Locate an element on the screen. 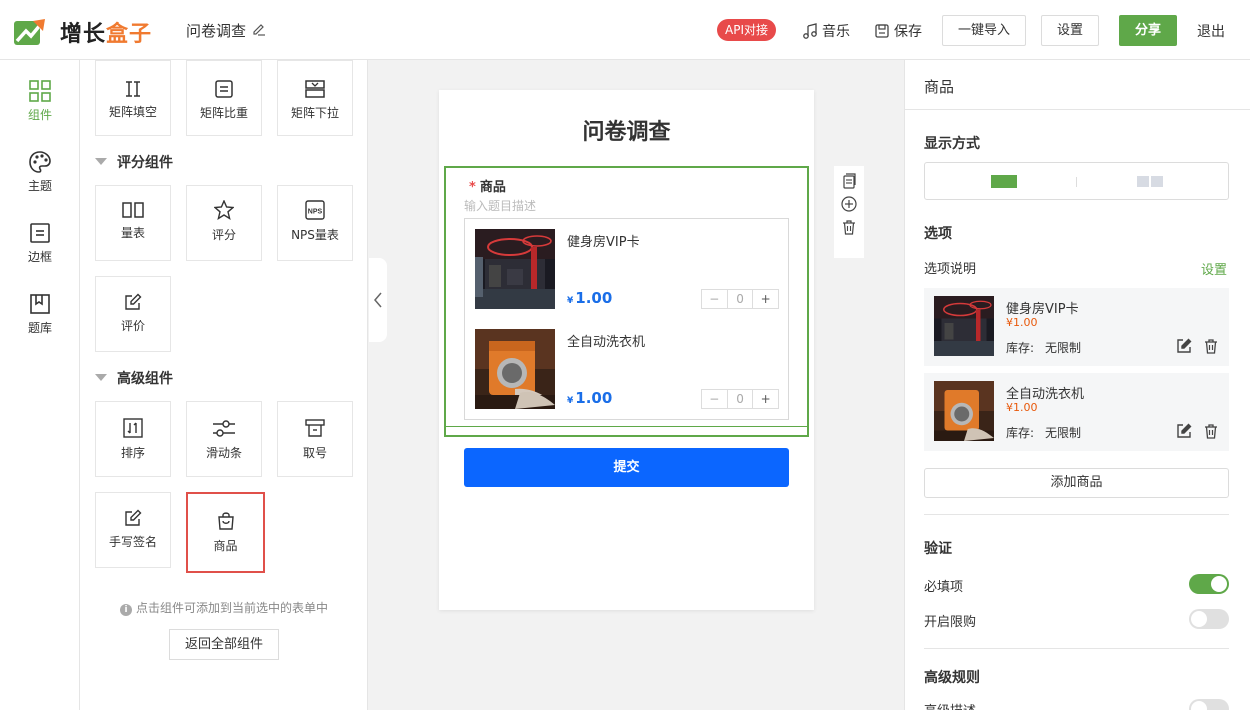 The height and width of the screenshot is (710, 1250). api-badge: API对接 is located at coordinates (746, 30).